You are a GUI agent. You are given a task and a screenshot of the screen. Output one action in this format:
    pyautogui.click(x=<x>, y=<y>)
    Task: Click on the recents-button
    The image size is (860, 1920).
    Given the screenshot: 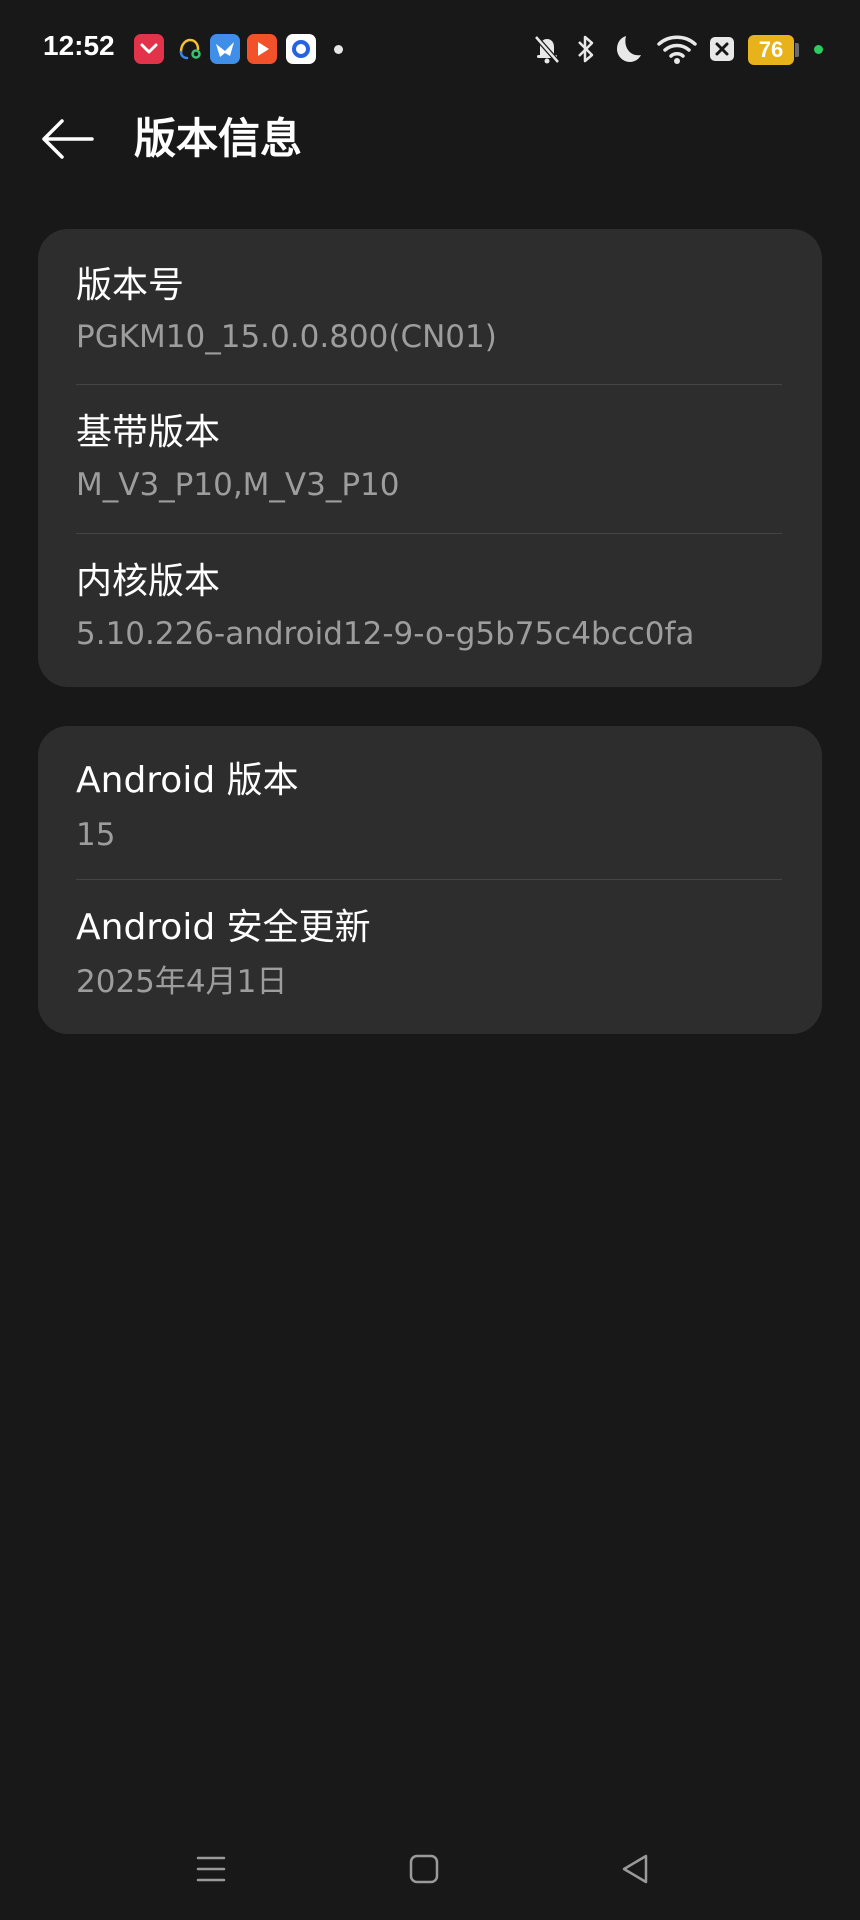 What is the action you would take?
    pyautogui.click(x=211, y=1871)
    